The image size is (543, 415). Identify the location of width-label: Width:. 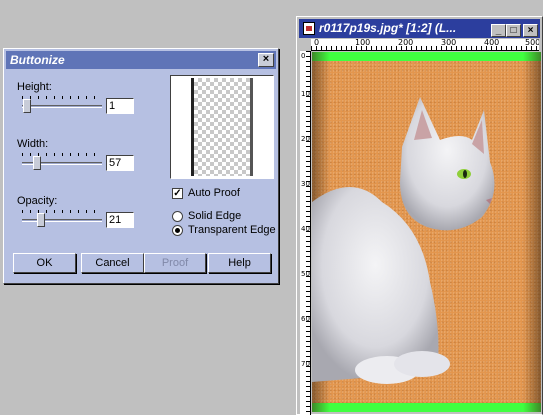
(33, 144).